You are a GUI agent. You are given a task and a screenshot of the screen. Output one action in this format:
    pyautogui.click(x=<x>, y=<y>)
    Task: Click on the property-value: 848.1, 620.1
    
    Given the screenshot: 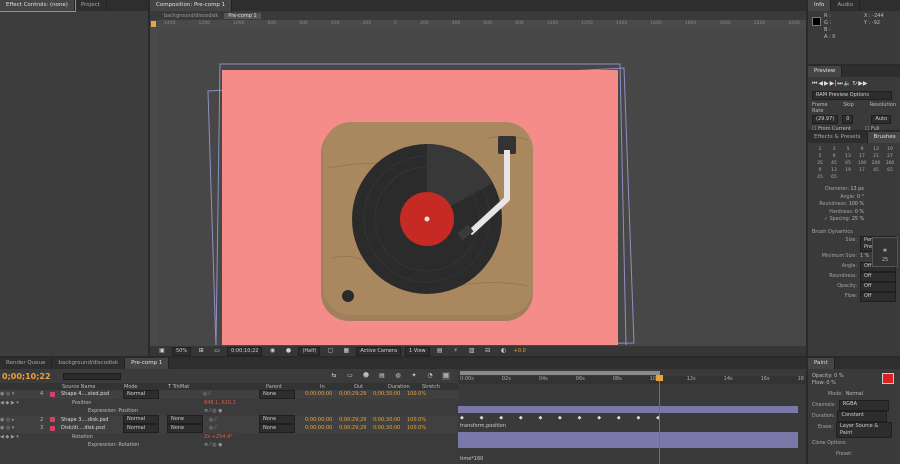 What is the action you would take?
    pyautogui.click(x=220, y=403)
    